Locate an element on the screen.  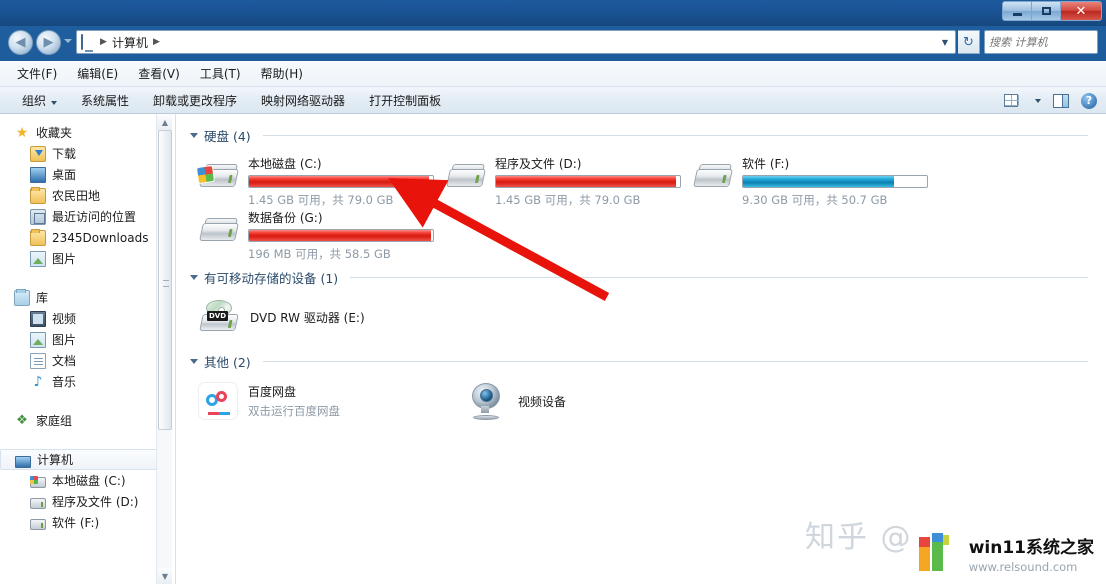
menu-file: 文件(F) is located at coordinates (37, 73).